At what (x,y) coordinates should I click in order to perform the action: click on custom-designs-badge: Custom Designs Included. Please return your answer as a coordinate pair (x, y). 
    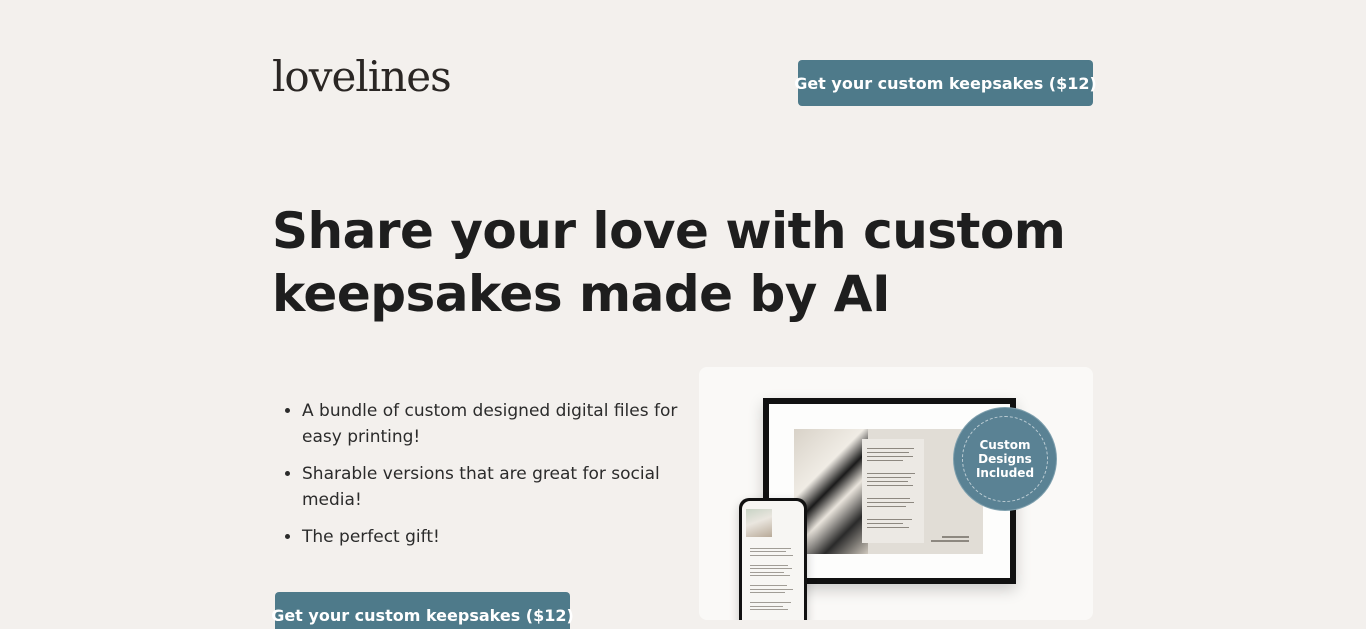
    Looking at the image, I should click on (1005, 459).